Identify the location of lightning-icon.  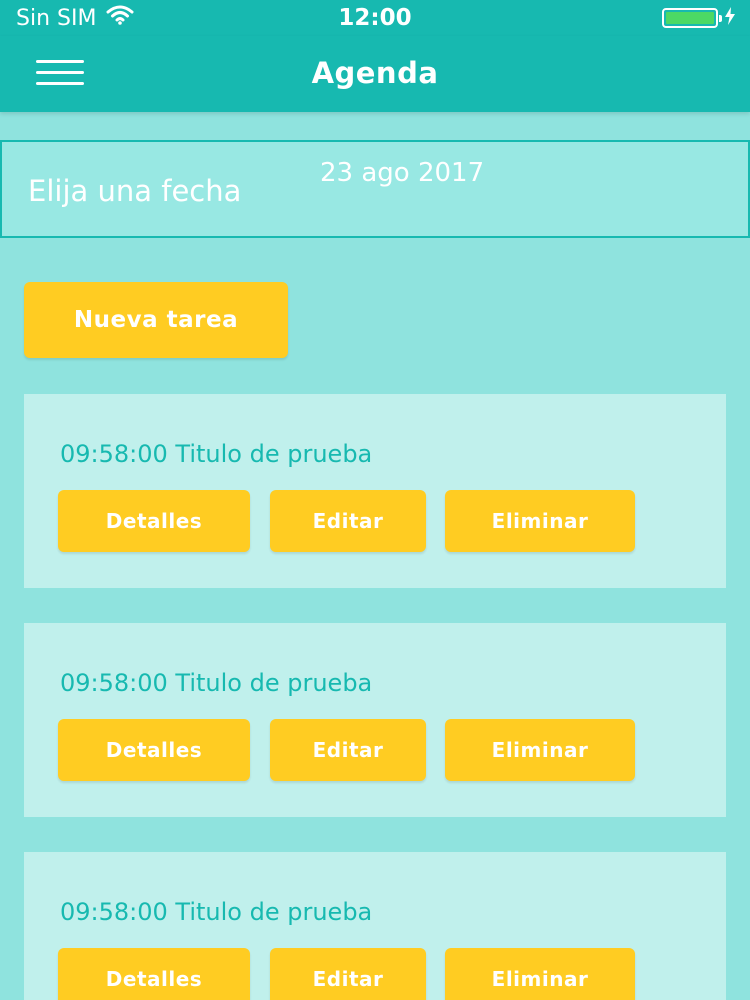
(730, 18).